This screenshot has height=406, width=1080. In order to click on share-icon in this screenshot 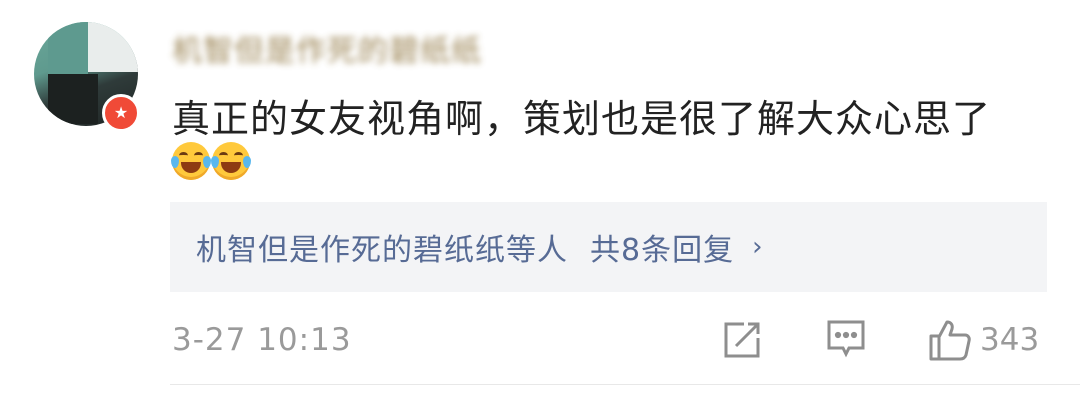, I will do `click(742, 340)`.